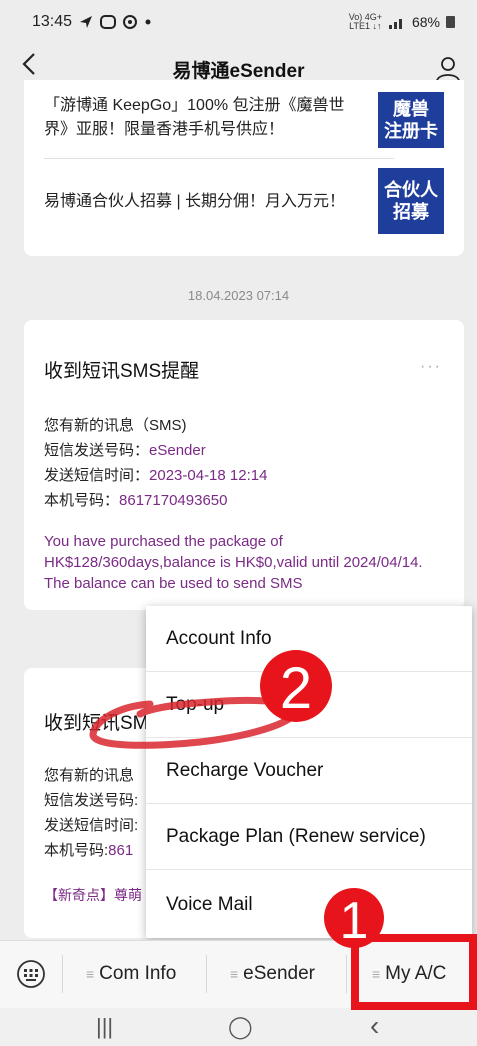  Describe the element at coordinates (115, 425) in the screenshot. I see `sms-intro: 您有新的讯息（SMS)` at that location.